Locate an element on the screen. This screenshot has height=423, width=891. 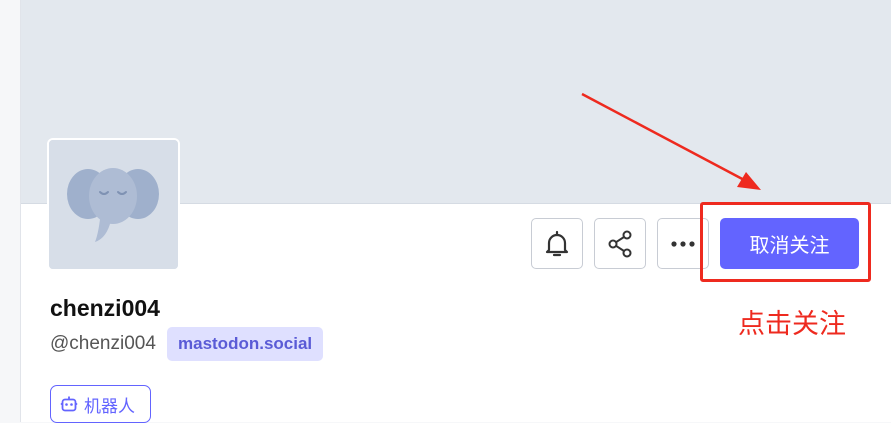
username: @chenzi004 is located at coordinates (103, 343).